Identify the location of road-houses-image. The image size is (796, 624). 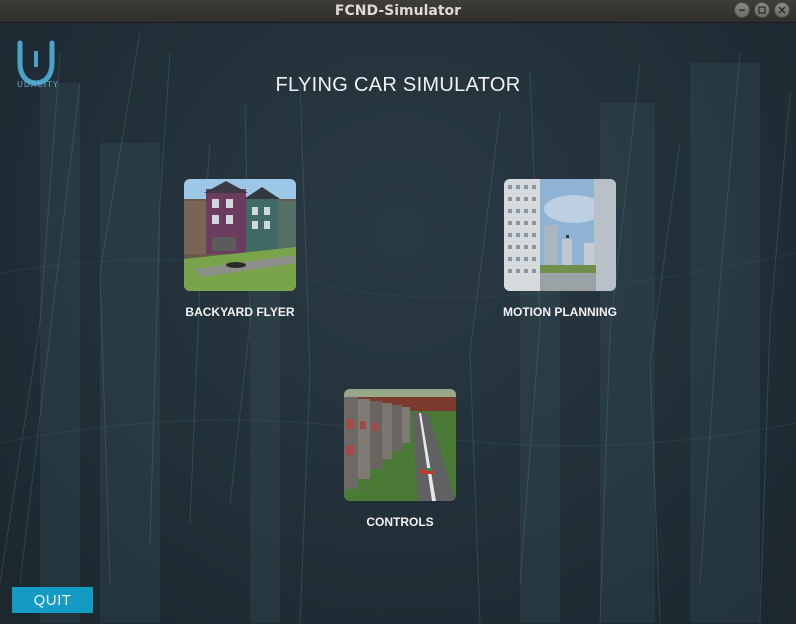
(400, 445).